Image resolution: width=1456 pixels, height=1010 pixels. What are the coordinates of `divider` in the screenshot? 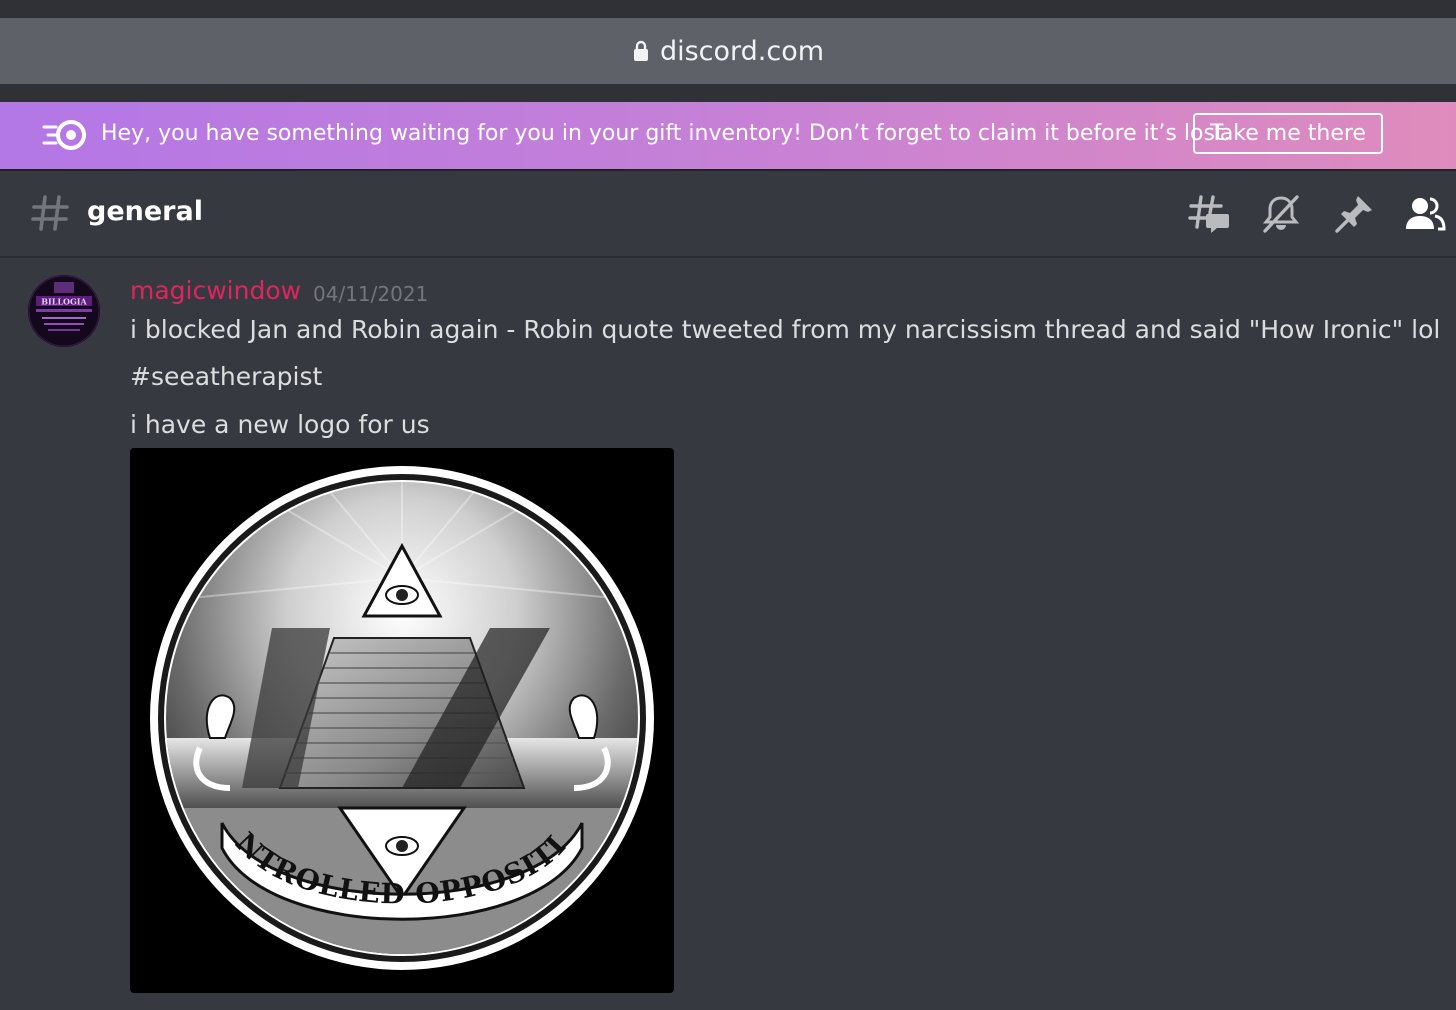 It's located at (728, 257).